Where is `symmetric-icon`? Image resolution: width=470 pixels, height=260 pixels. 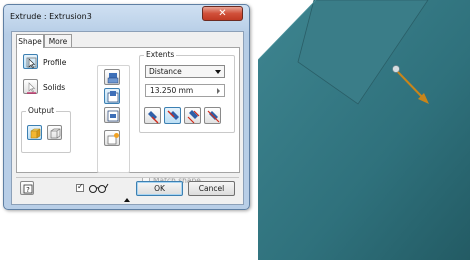
symmetric-icon is located at coordinates (193, 117).